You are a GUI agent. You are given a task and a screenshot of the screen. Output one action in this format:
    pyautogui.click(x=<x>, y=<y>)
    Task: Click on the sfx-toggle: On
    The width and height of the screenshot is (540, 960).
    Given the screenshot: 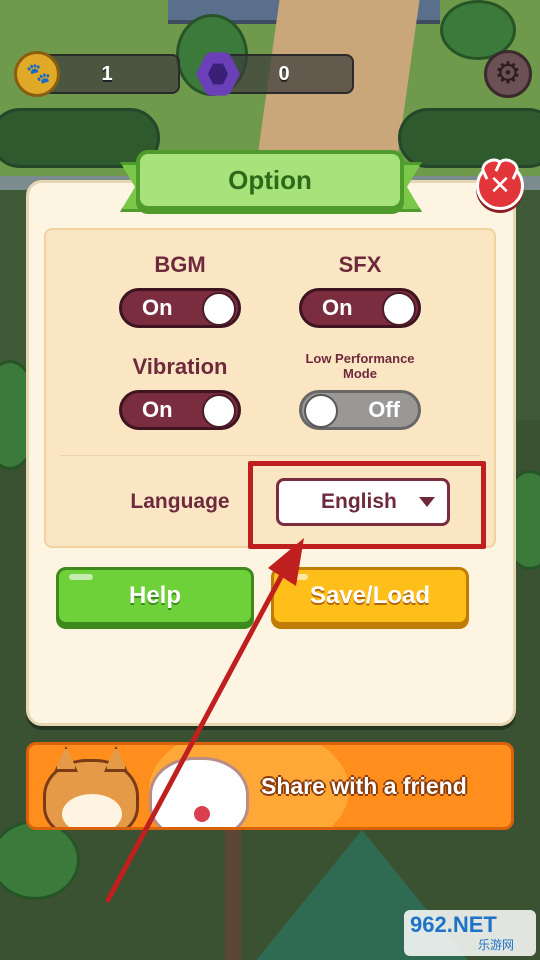 What is the action you would take?
    pyautogui.click(x=360, y=308)
    